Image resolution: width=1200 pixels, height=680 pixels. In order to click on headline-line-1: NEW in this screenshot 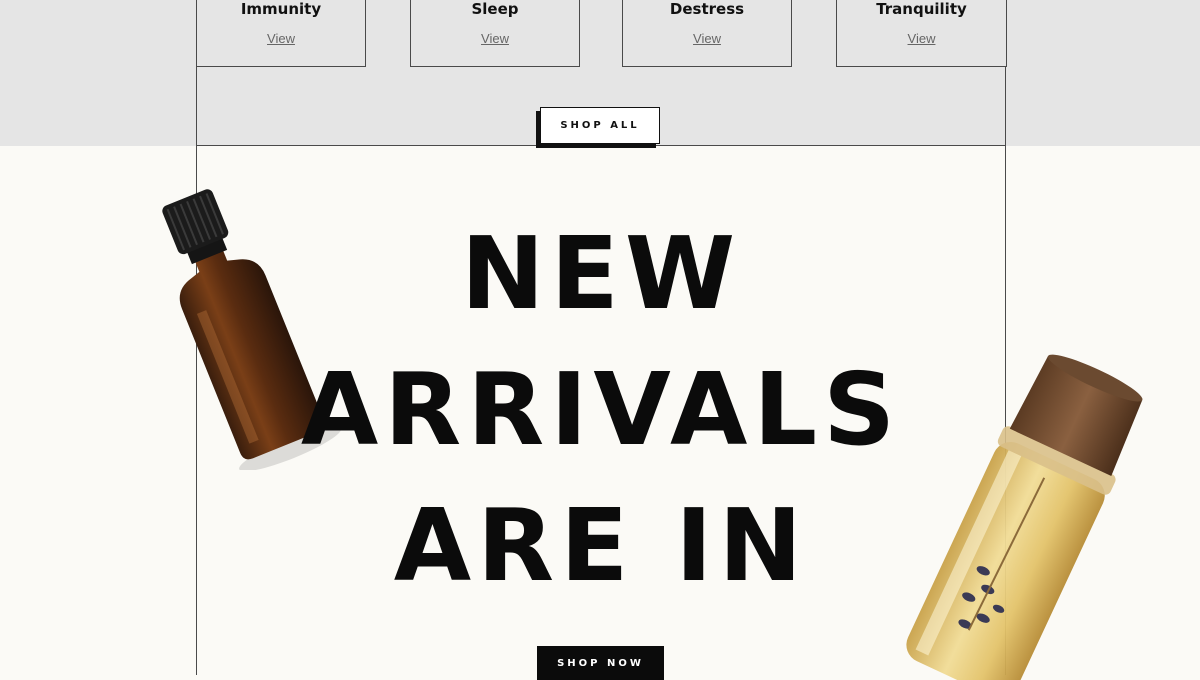, I will do `click(601, 273)`.